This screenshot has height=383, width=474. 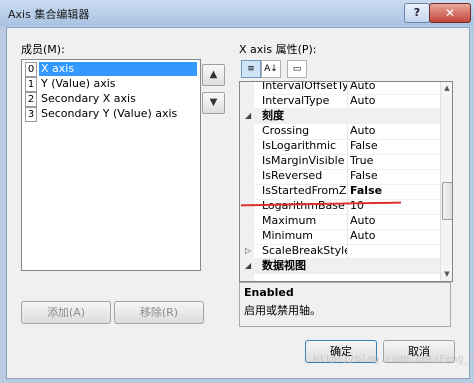 What do you see at coordinates (345, 304) in the screenshot?
I see `description-pane: Enabled 启用或禁用轴。` at bounding box center [345, 304].